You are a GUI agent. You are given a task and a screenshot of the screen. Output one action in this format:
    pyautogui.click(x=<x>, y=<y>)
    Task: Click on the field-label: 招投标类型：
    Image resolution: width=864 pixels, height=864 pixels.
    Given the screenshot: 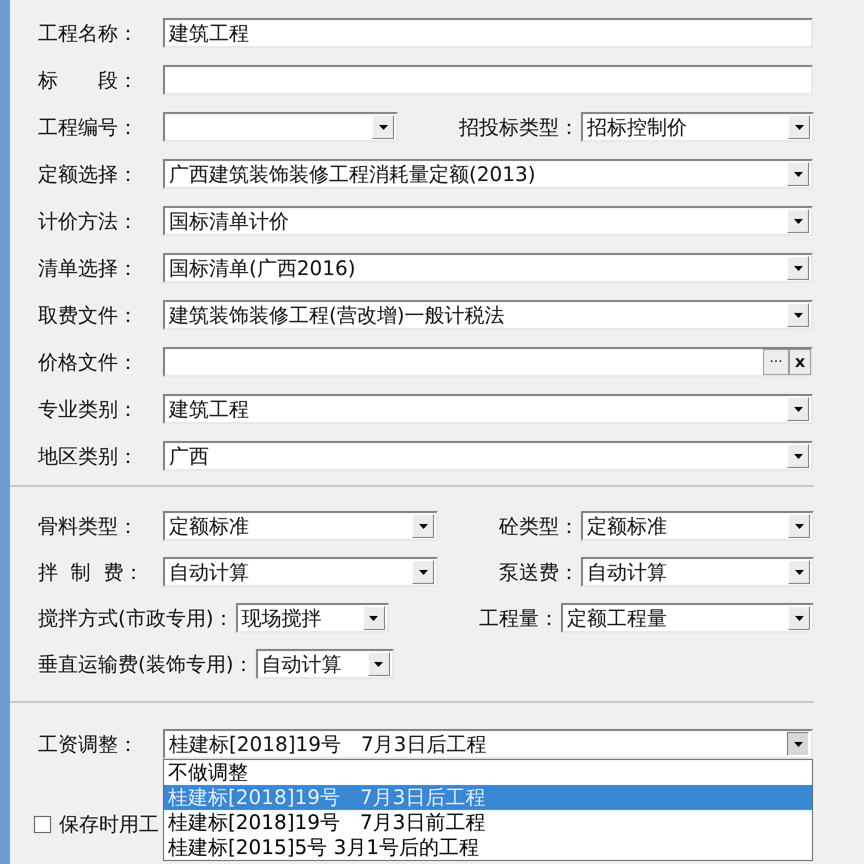 What is the action you would take?
    pyautogui.click(x=519, y=127)
    